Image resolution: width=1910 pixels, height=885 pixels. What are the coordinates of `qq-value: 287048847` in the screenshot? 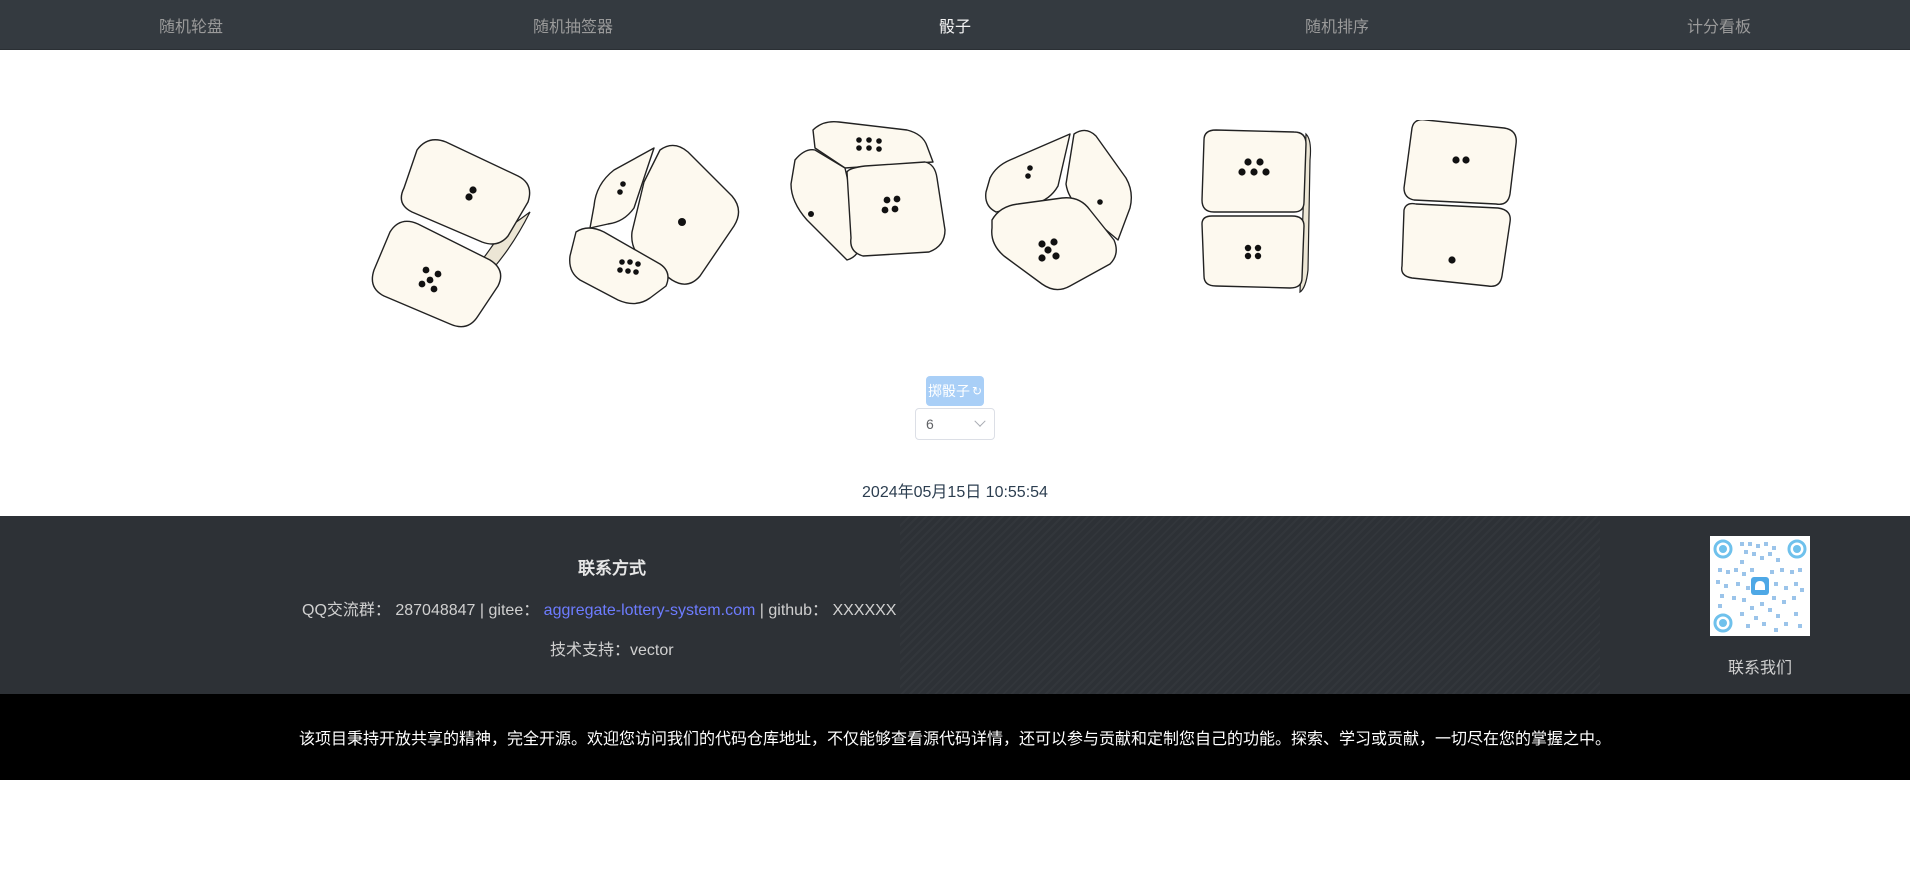 It's located at (435, 610).